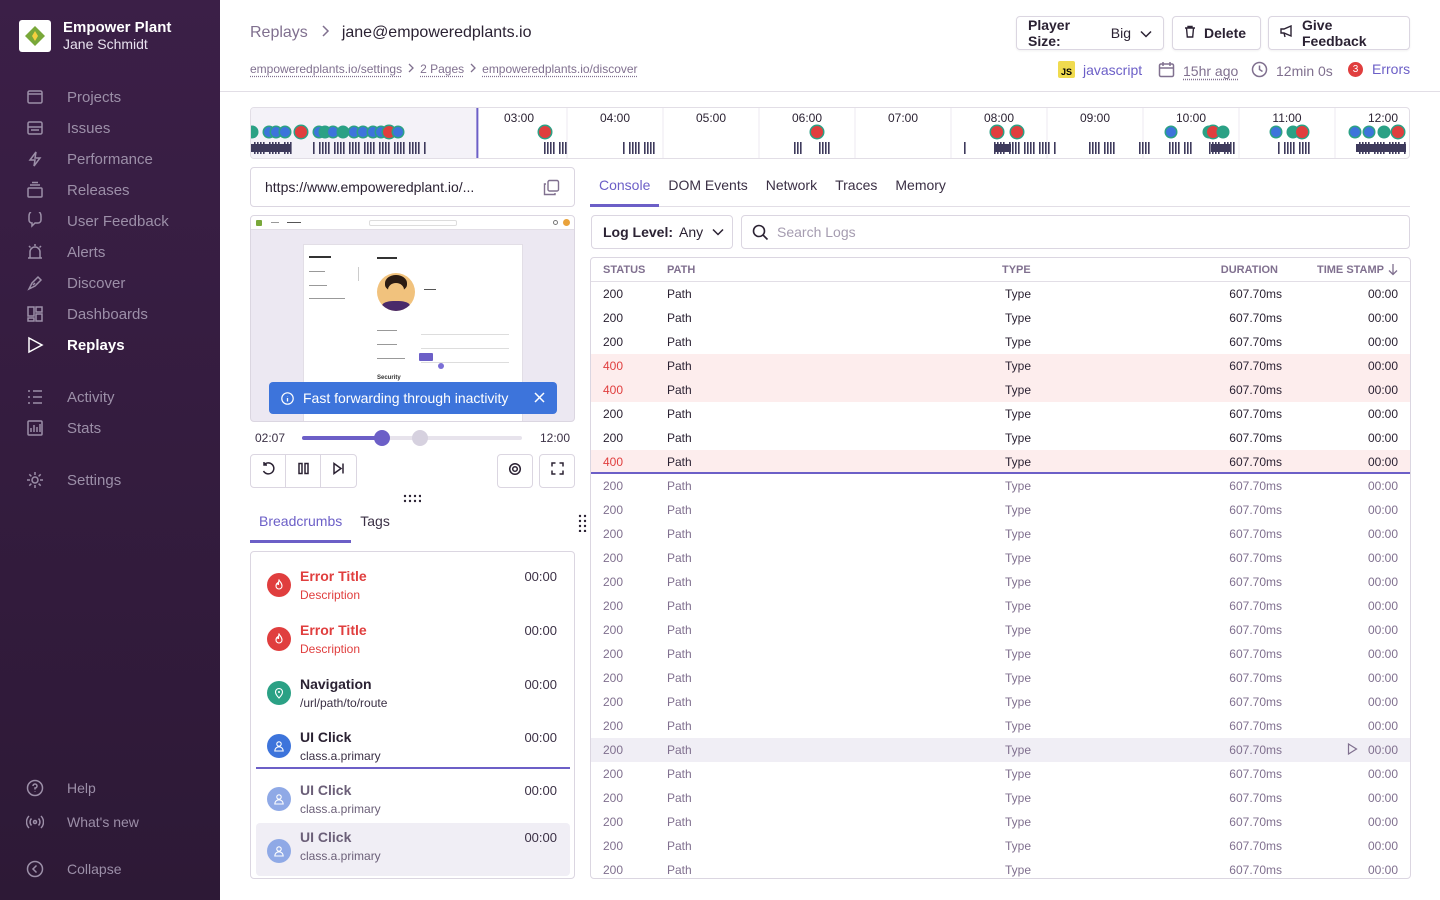 This screenshot has height=900, width=1440. I want to click on copy-icon, so click(551, 189).